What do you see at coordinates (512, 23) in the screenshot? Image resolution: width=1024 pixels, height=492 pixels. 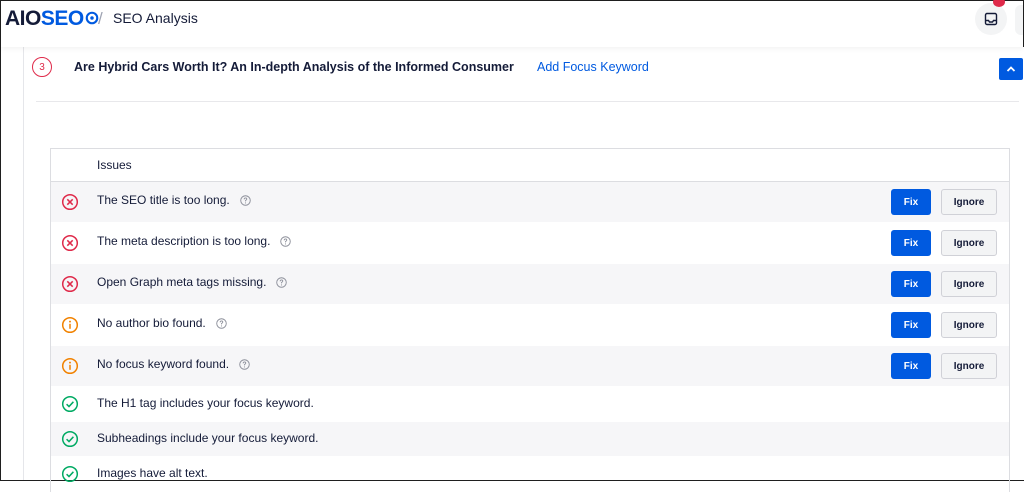 I see `top-bar: AIOSEO / SEO Analysis` at bounding box center [512, 23].